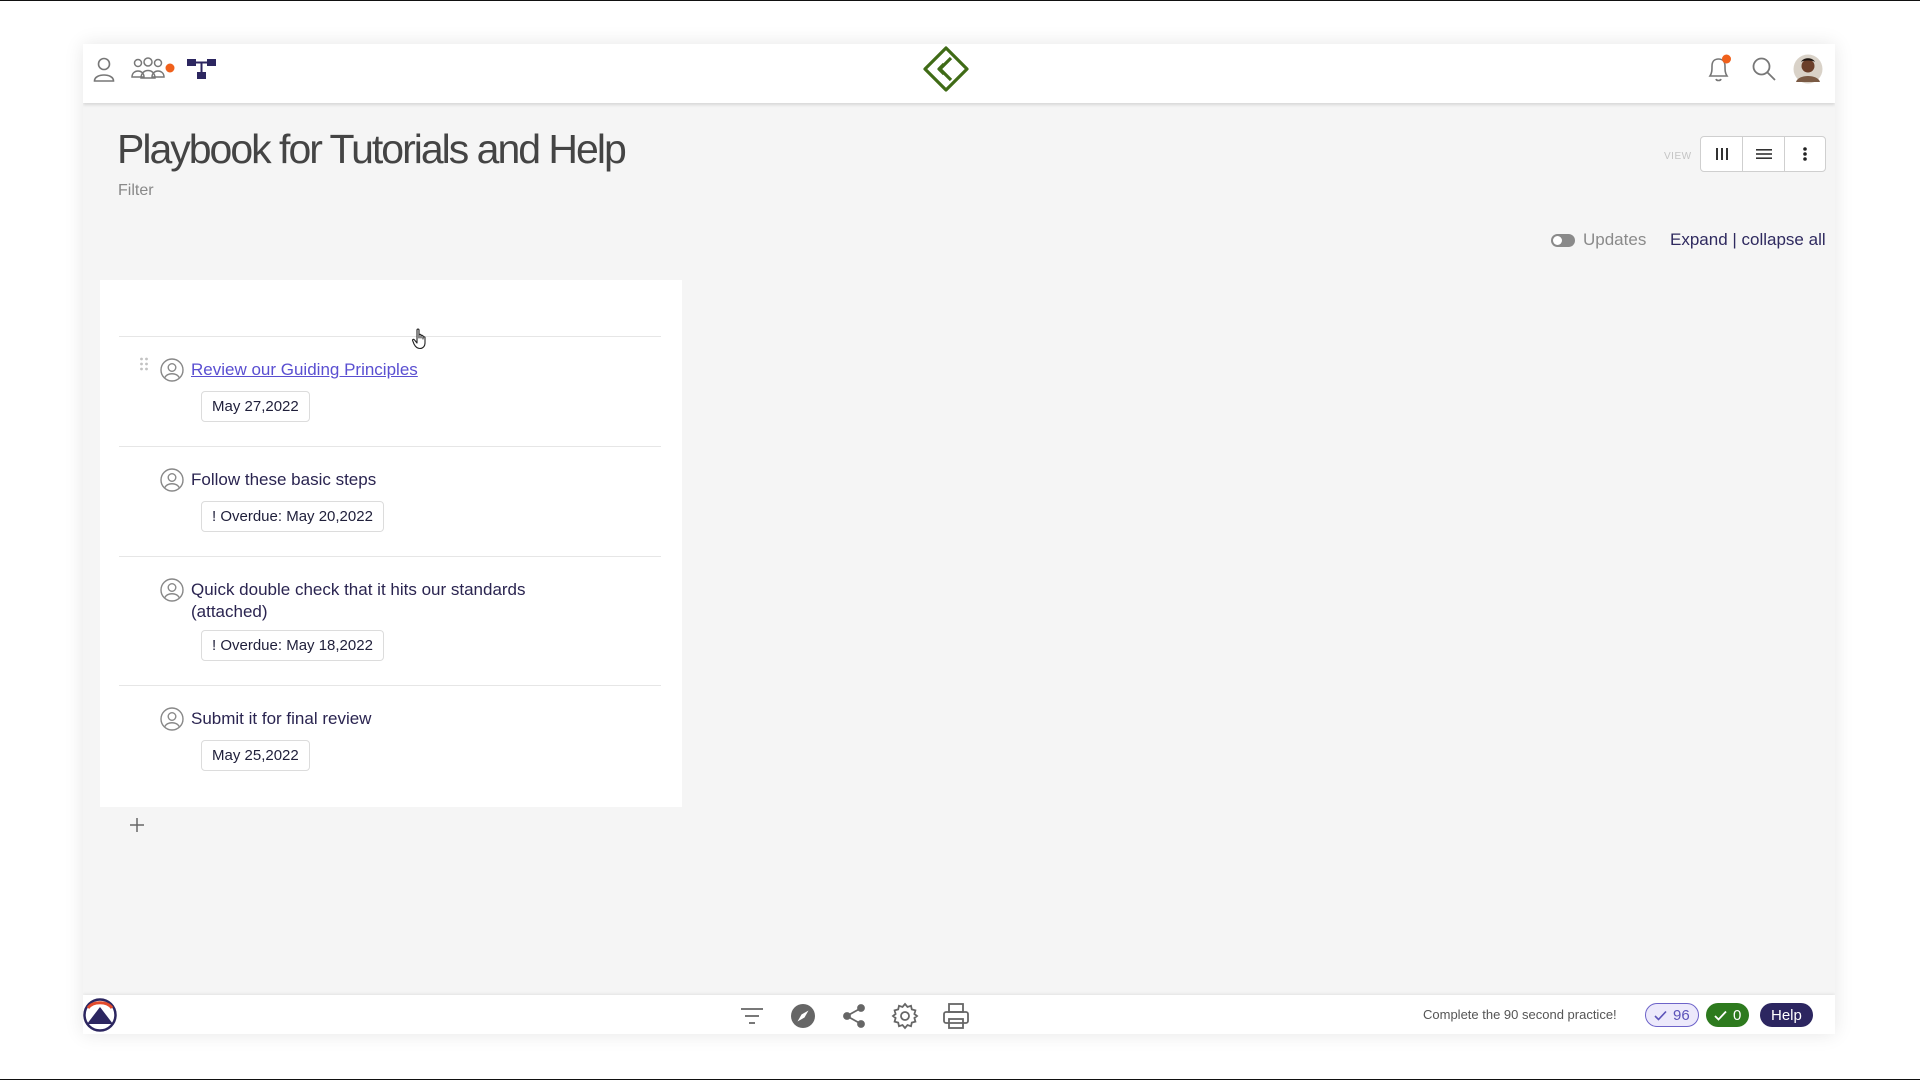  What do you see at coordinates (1672, 1015) in the screenshot?
I see `pending-count-badge: 96` at bounding box center [1672, 1015].